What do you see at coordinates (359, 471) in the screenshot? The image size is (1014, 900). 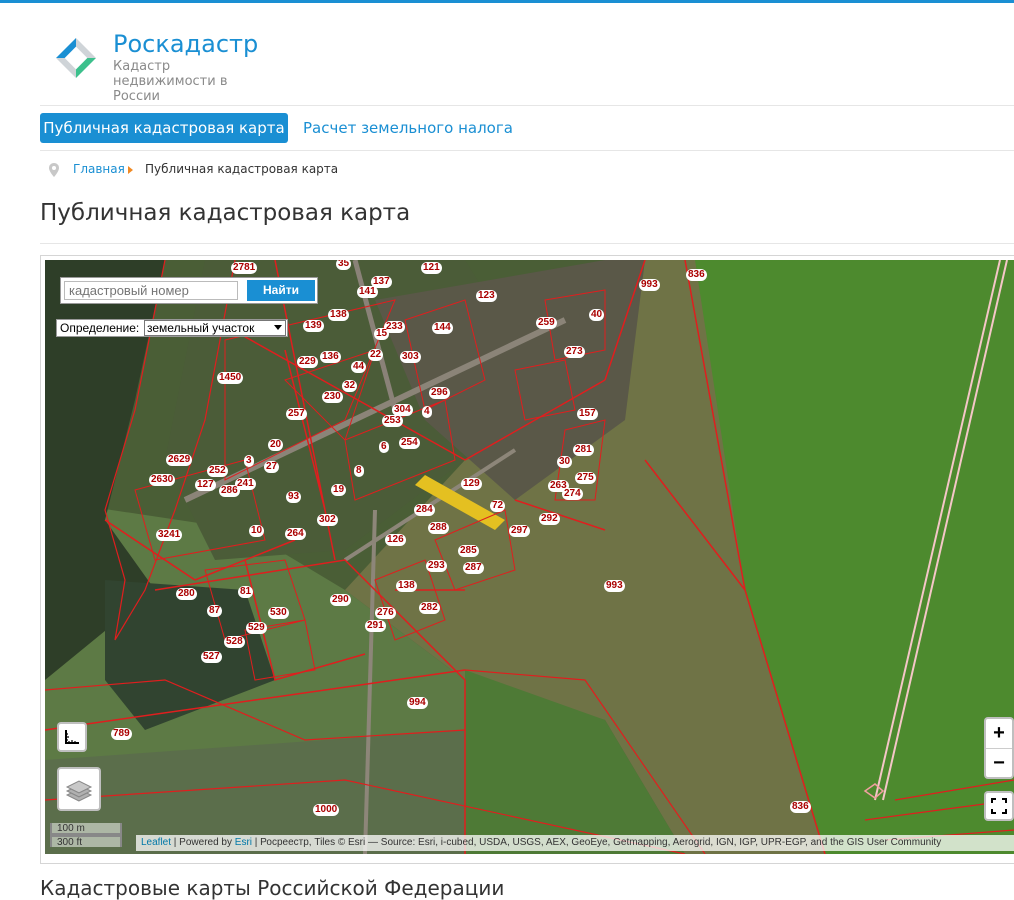 I see `parcel-label: 8` at bounding box center [359, 471].